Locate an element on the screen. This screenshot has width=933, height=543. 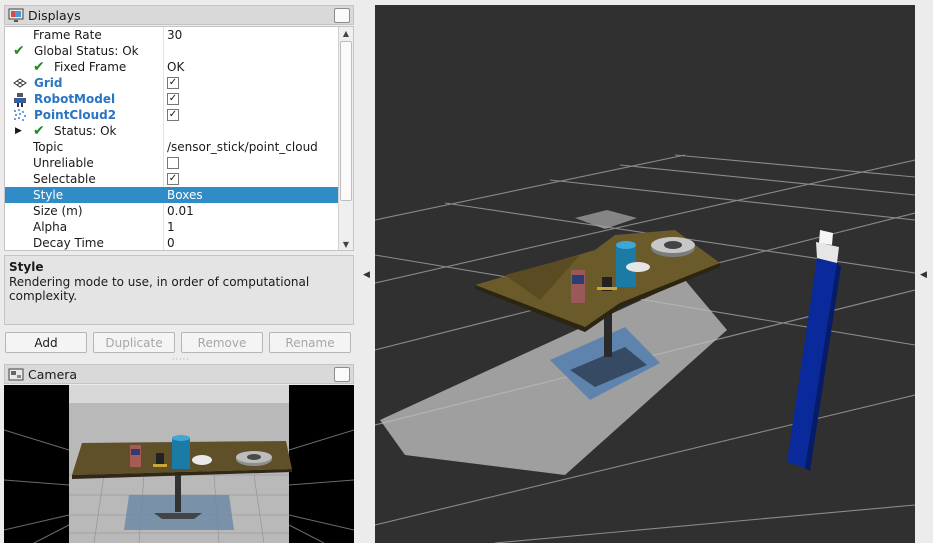
decay-time-value: 0 is located at coordinates (171, 242).